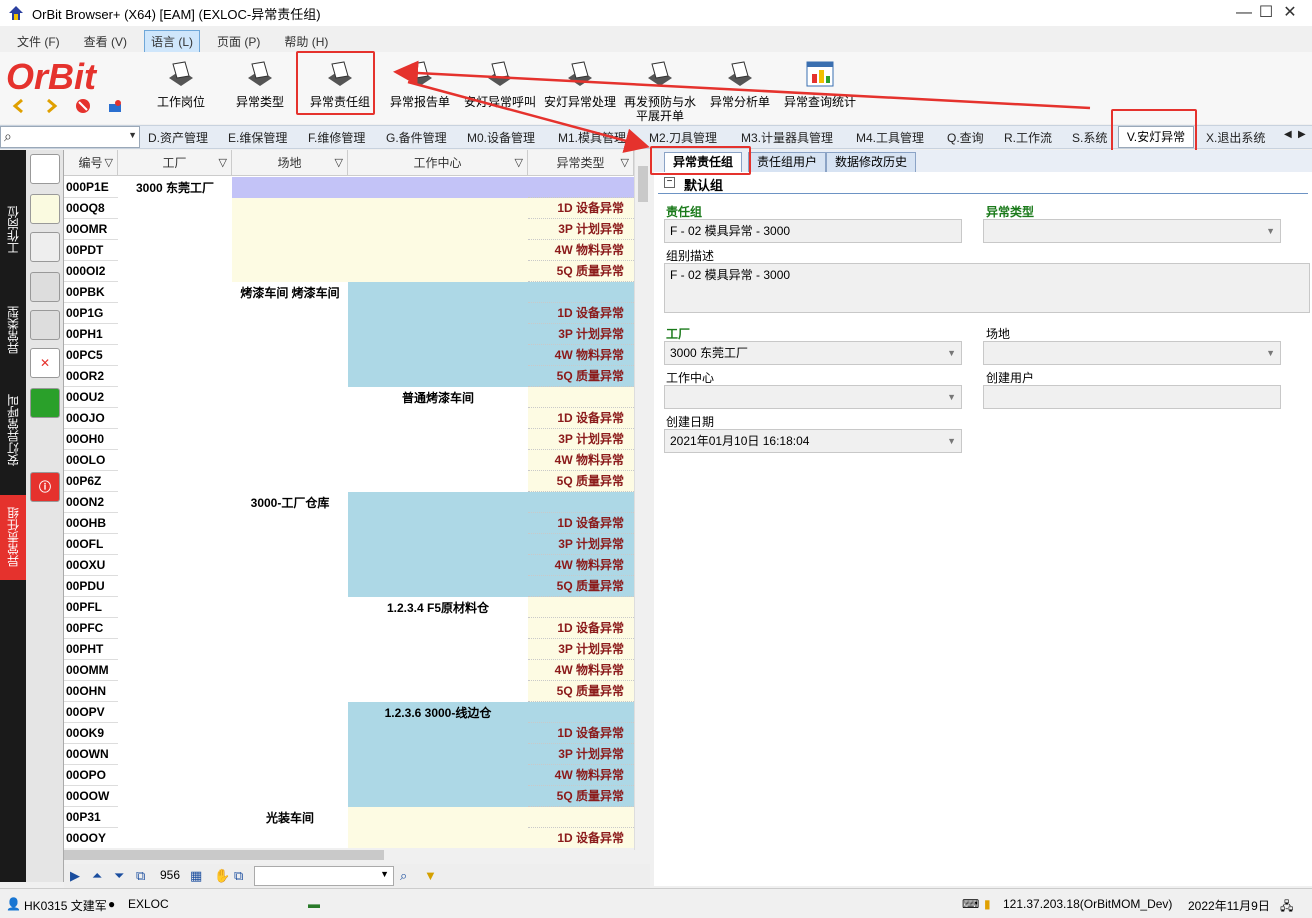  What do you see at coordinates (403, 876) in the screenshot?
I see `find-icon: ⌕` at bounding box center [403, 876].